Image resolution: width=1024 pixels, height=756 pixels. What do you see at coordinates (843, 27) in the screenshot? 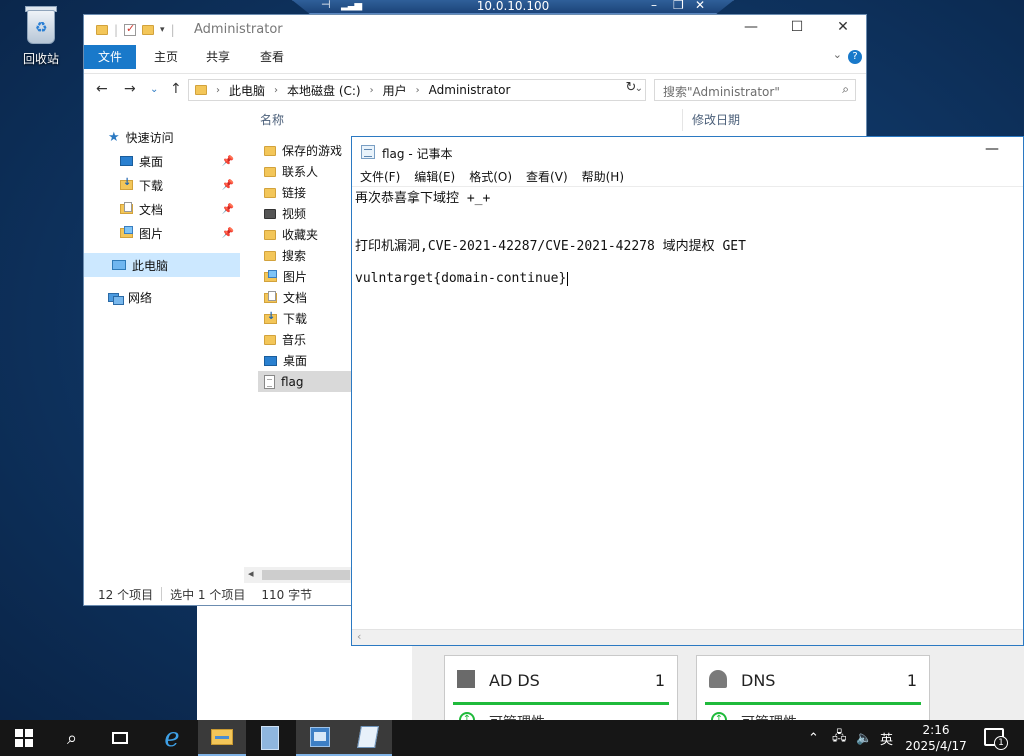
I see `close-button: ✕` at bounding box center [843, 27].